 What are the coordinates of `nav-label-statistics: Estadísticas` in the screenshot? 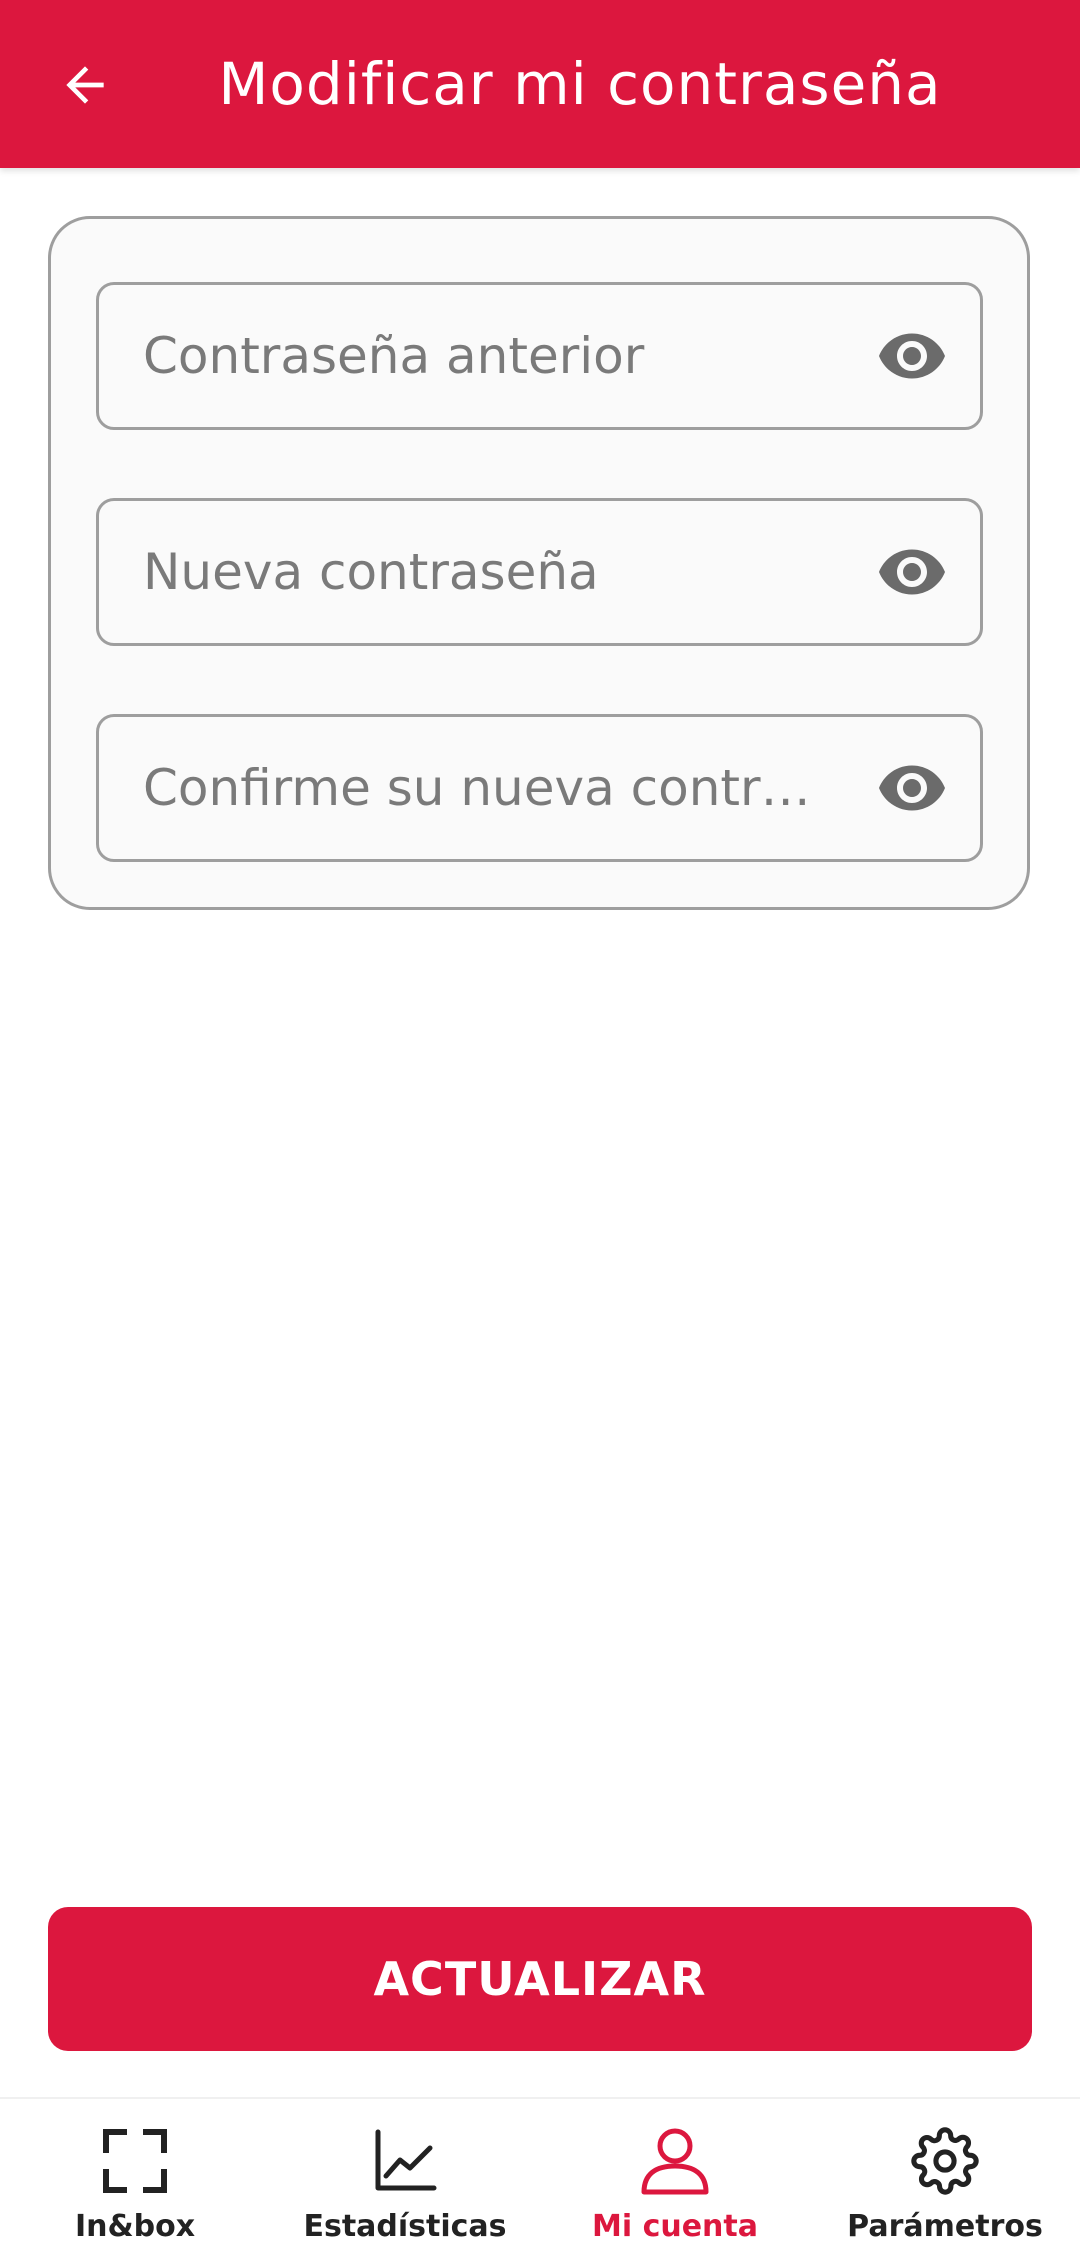 It's located at (405, 2226).